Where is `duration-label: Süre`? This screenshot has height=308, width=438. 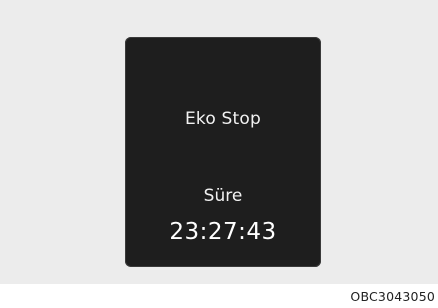
duration-label: Süre is located at coordinates (223, 196).